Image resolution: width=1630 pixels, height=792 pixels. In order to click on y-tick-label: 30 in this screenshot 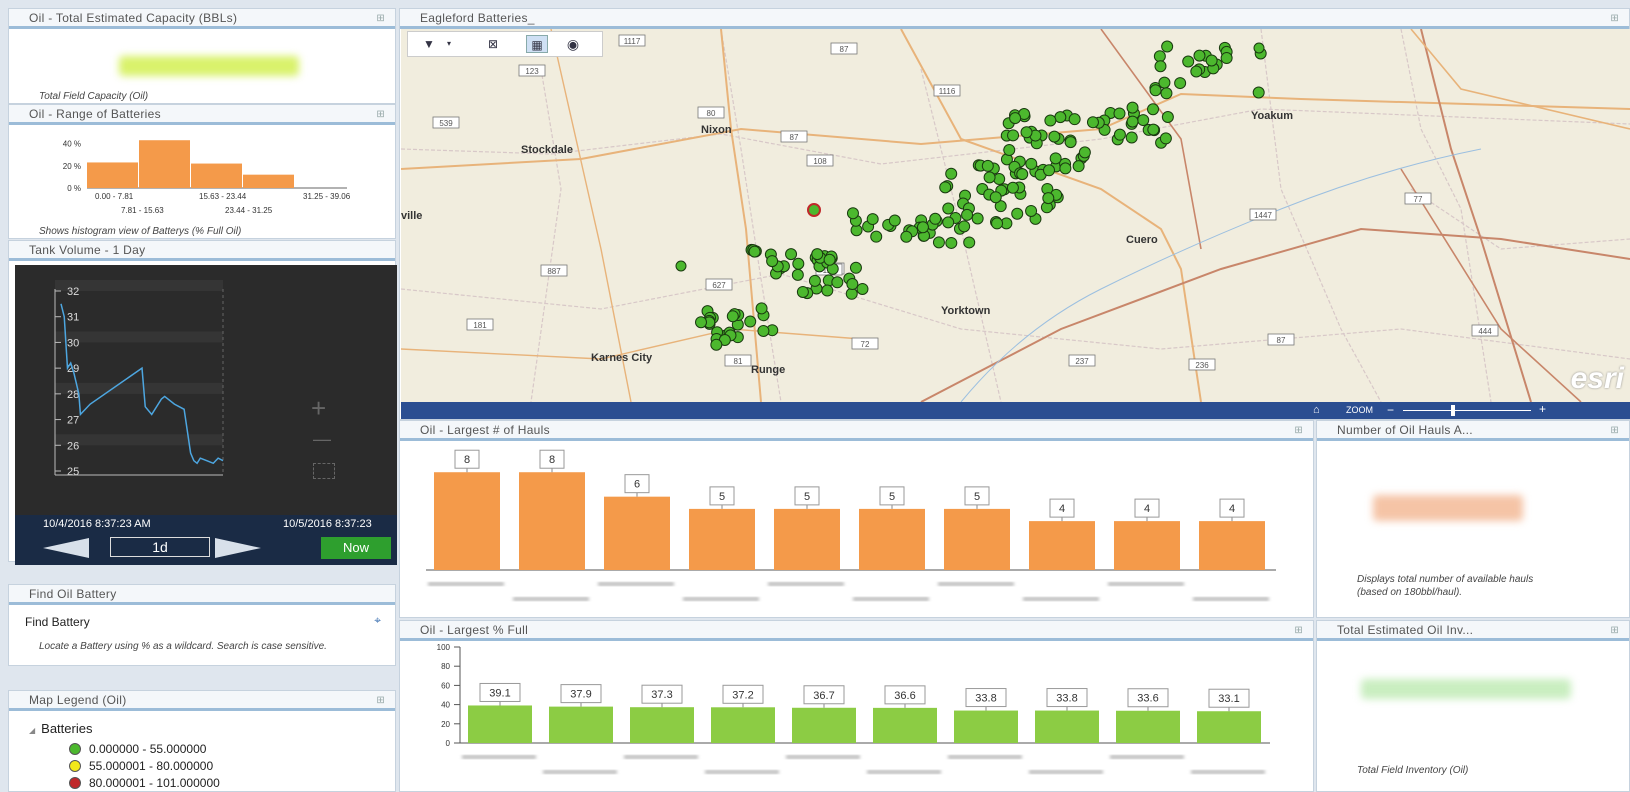, I will do `click(73, 343)`.